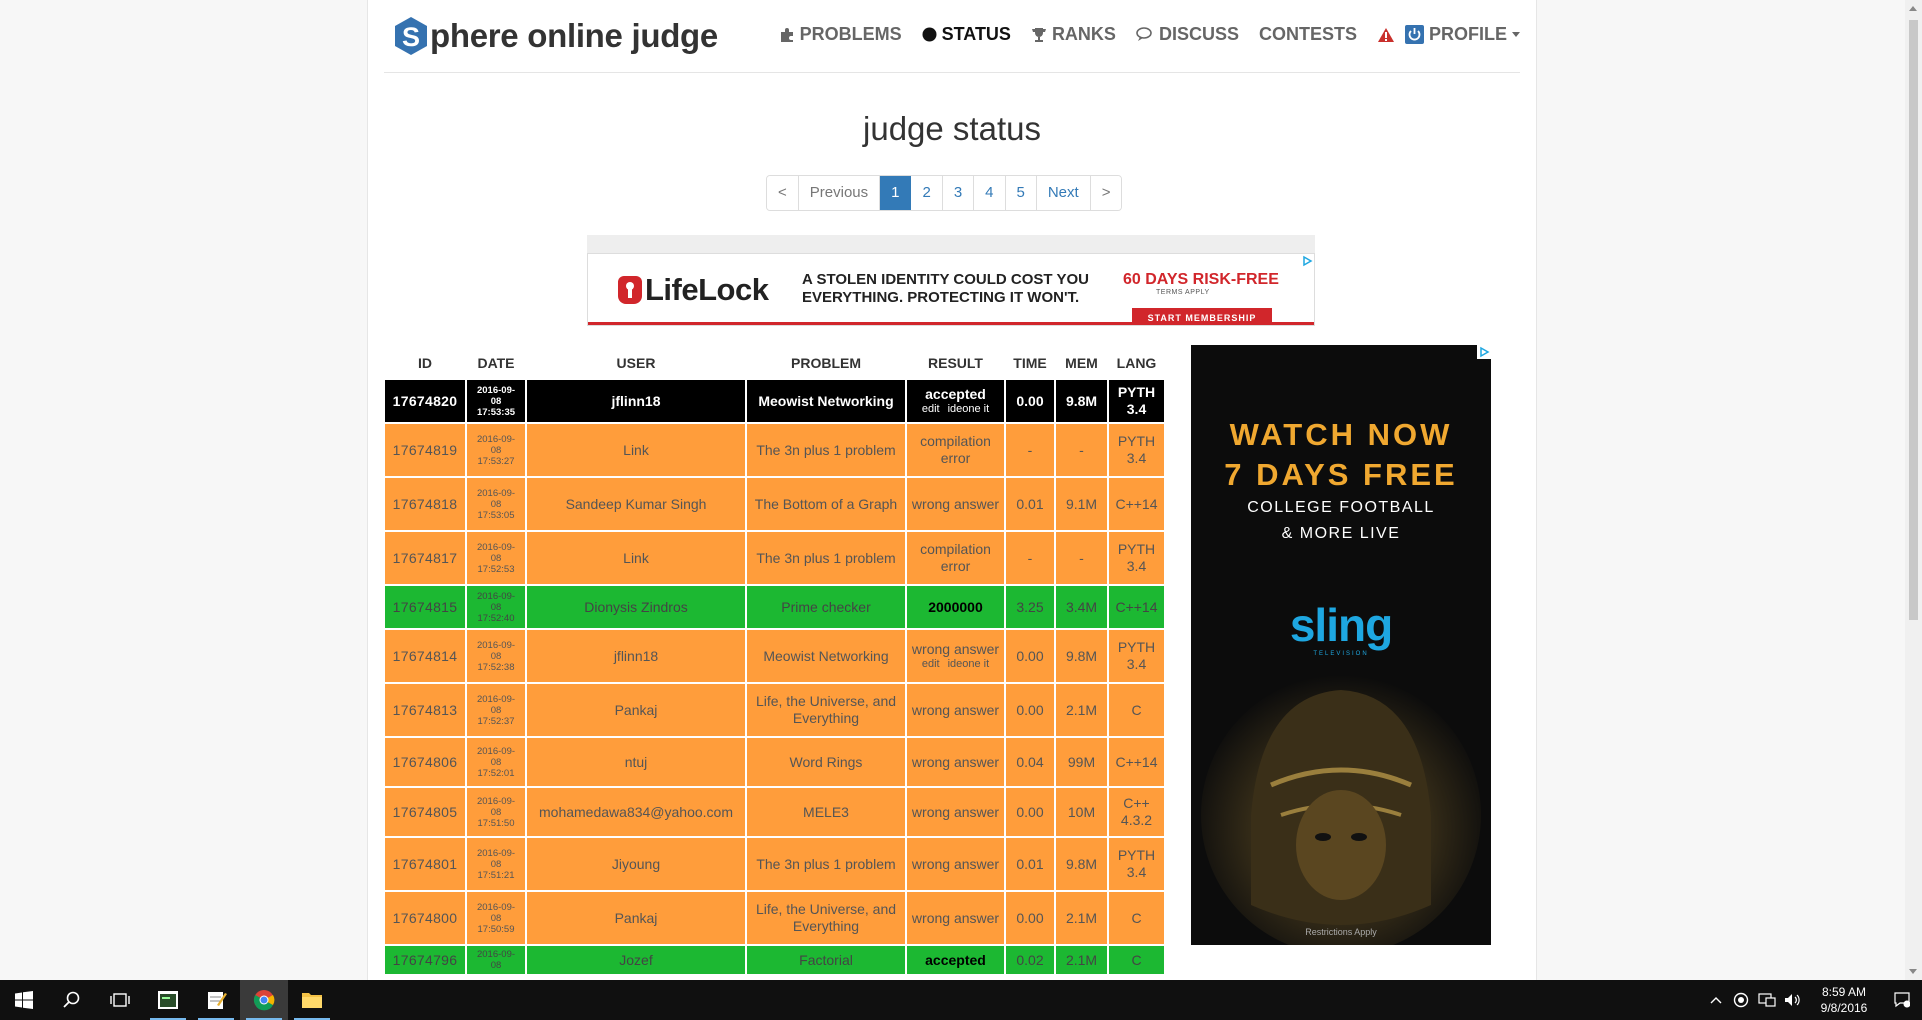  I want to click on pager-page-4: 4, so click(990, 193).